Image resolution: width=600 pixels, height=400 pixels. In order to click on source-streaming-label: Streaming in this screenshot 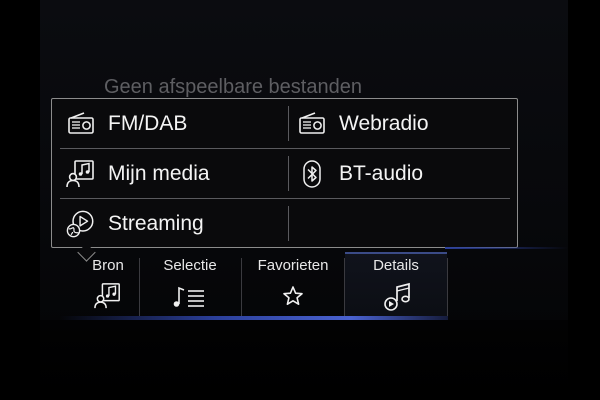, I will do `click(156, 223)`.